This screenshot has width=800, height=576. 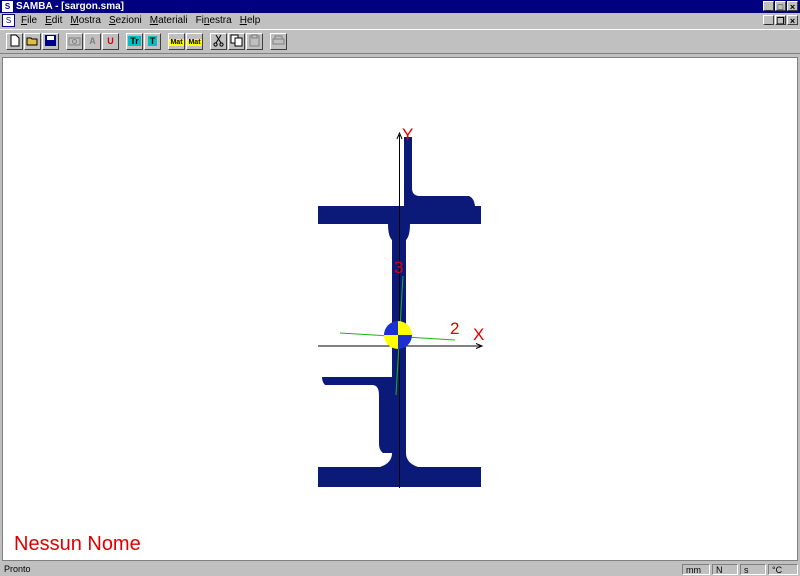 What do you see at coordinates (398, 267) in the screenshot?
I see `principal-3-label: 3` at bounding box center [398, 267].